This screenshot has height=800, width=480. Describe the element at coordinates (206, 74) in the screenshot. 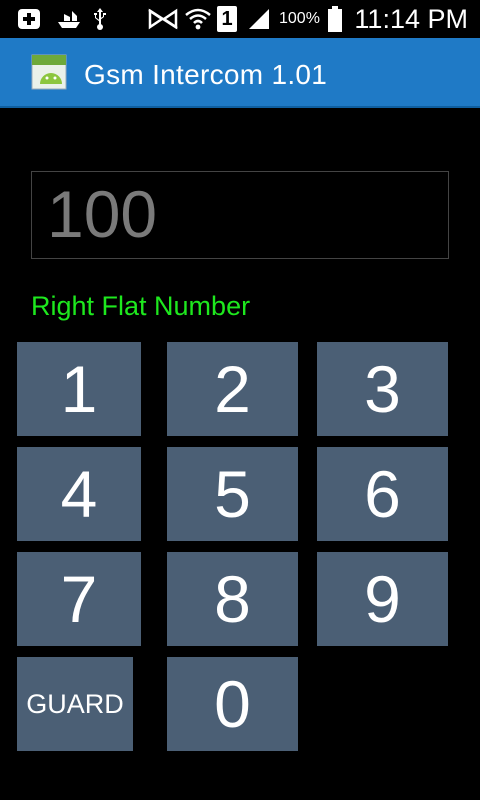

I see `app-title: Gsm Intercom 1.01` at that location.